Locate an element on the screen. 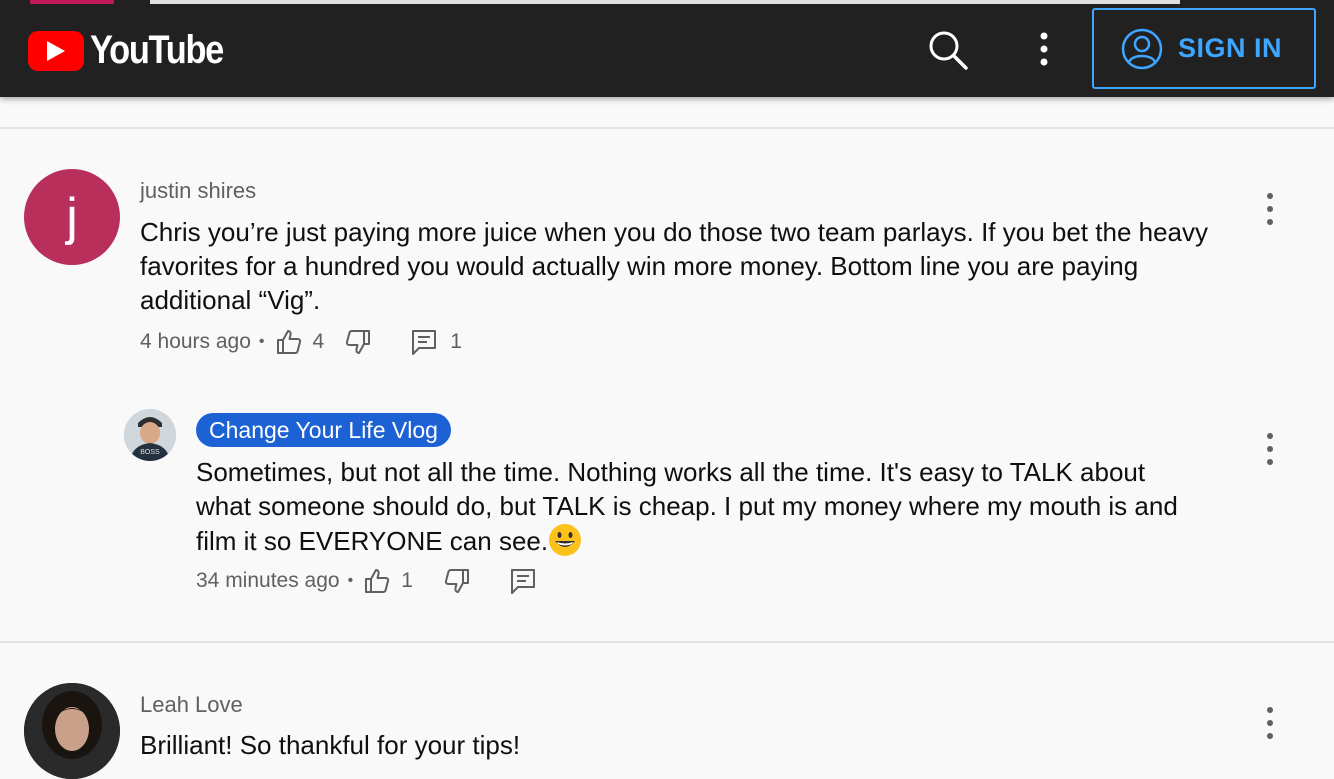  like-count: 4 is located at coordinates (318, 341).